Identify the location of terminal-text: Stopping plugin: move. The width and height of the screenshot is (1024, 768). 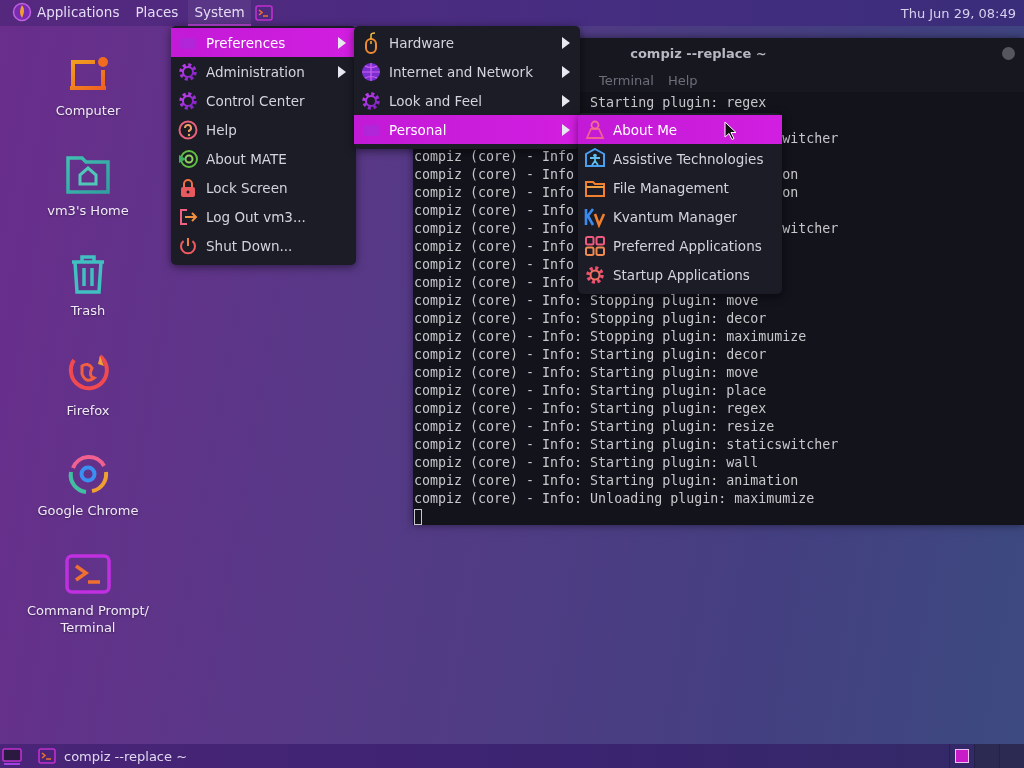
(674, 300).